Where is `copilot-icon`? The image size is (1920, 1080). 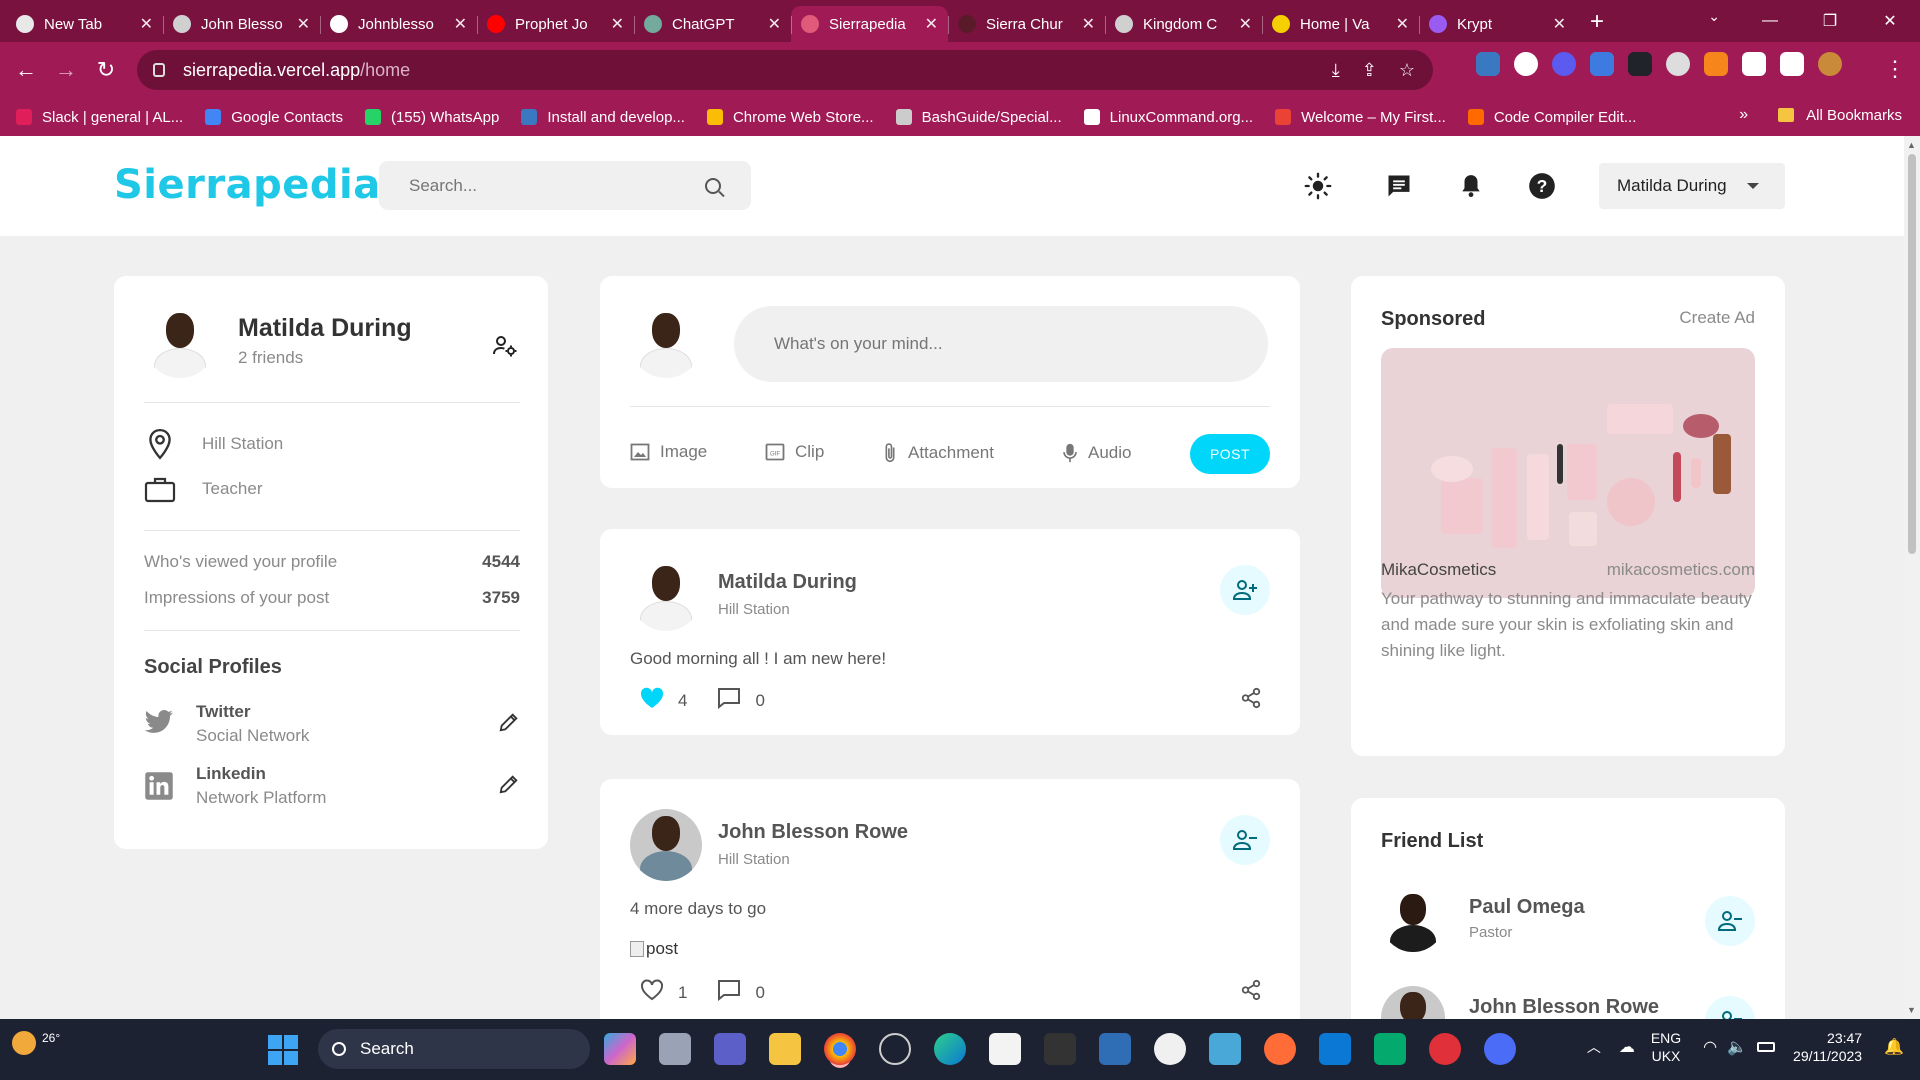 copilot-icon is located at coordinates (620, 1049).